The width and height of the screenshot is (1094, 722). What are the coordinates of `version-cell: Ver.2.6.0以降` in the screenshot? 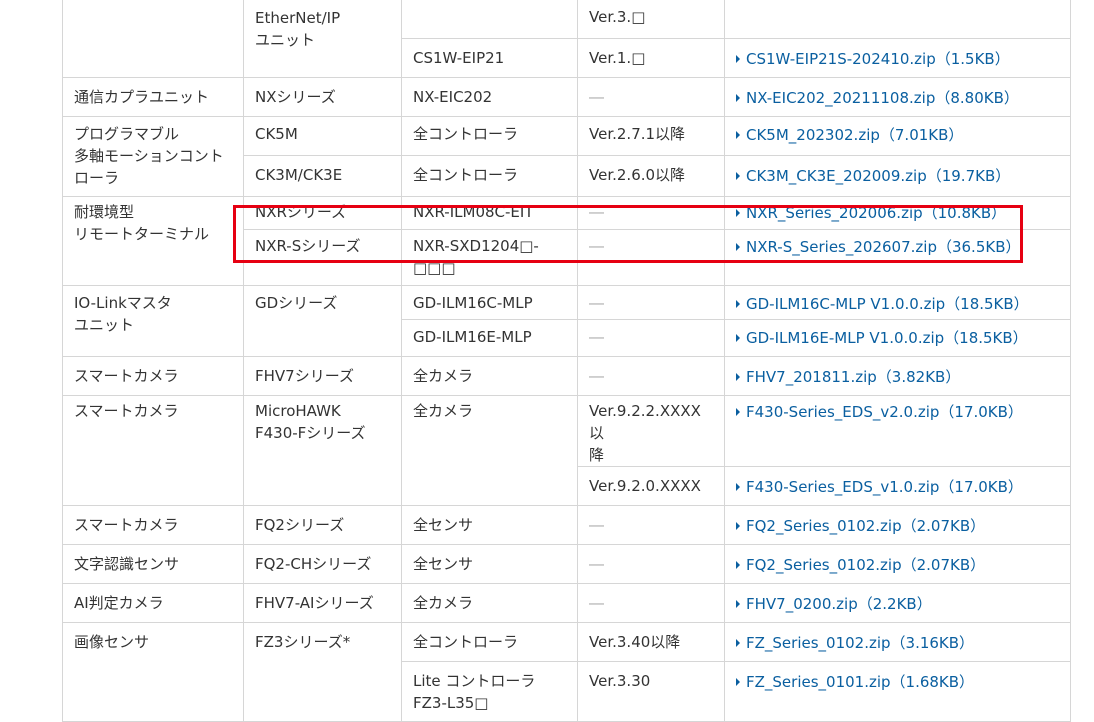 It's located at (651, 176).